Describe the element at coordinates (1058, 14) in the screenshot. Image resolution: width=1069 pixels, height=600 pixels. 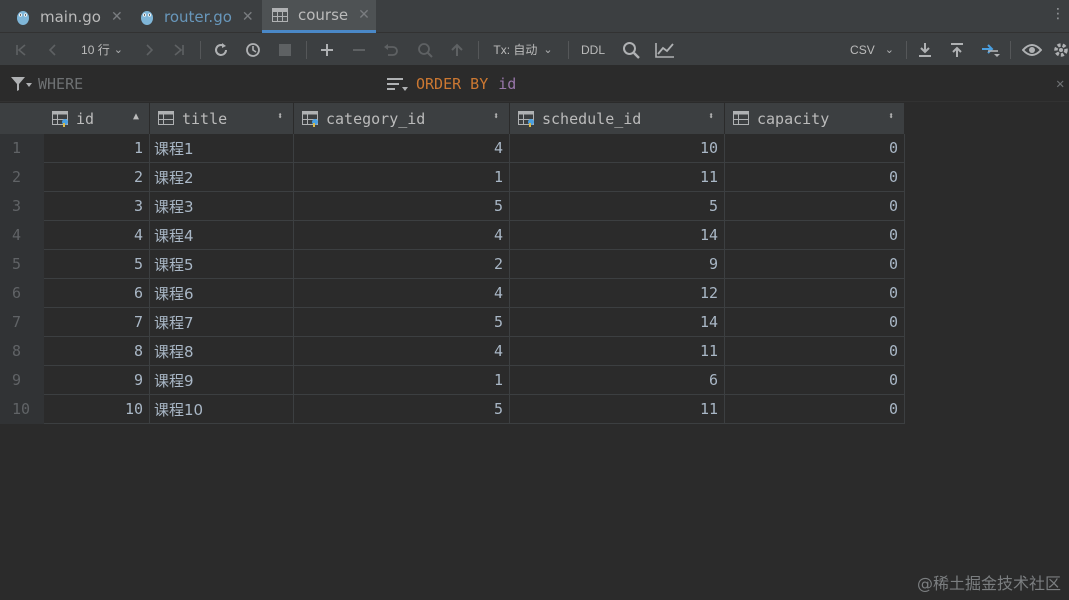
I see `more-vertical-icon: ⋮` at that location.